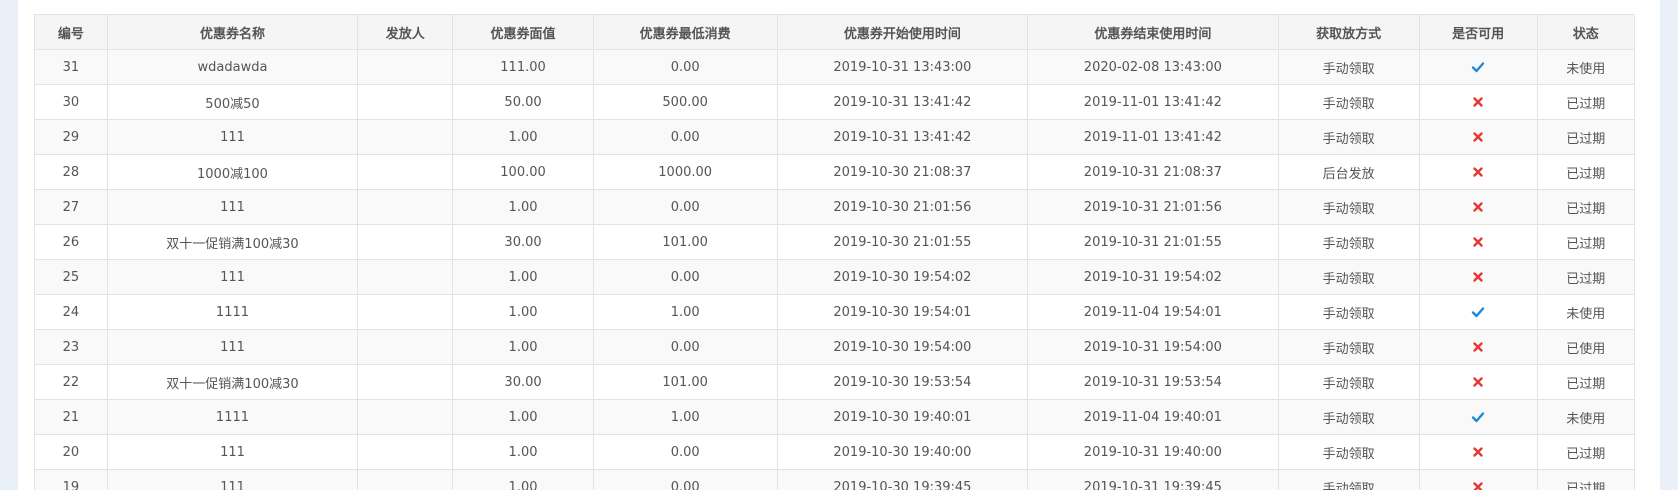 This screenshot has height=490, width=1678. I want to click on cell-name: 1000减100, so click(232, 172).